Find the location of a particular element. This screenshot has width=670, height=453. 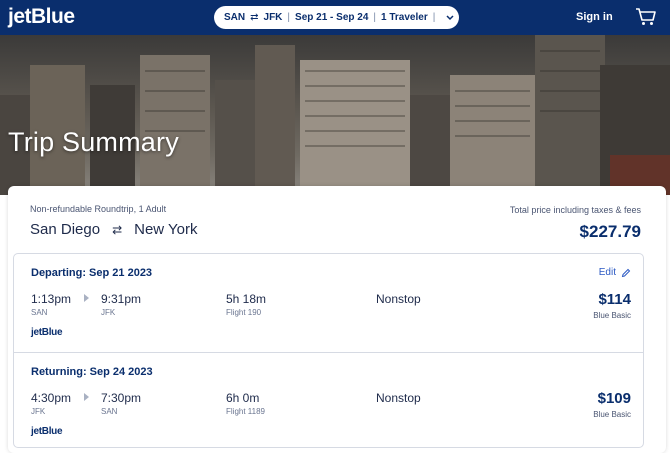

search-travelers: 1 Traveler is located at coordinates (404, 17).